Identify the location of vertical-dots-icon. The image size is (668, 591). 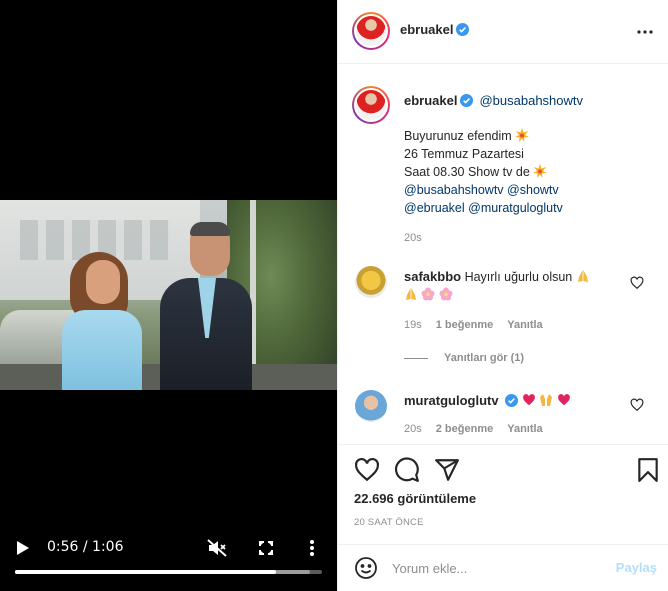
(312, 548).